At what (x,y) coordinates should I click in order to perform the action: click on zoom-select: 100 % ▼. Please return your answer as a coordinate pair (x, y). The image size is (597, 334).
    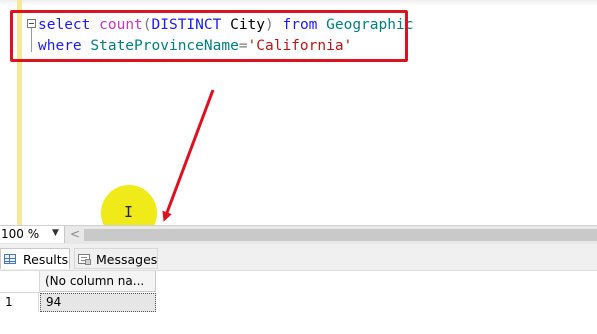
    Looking at the image, I should click on (32, 234).